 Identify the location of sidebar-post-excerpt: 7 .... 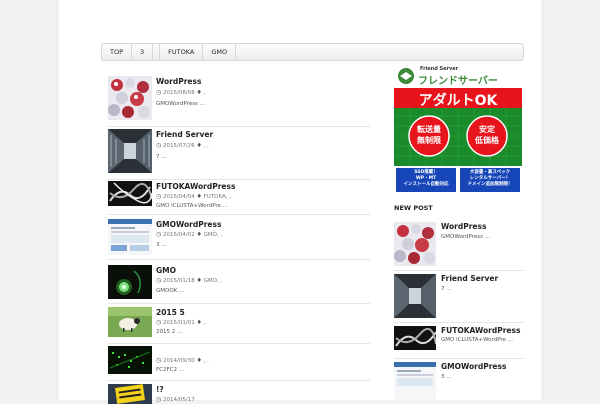
(446, 289).